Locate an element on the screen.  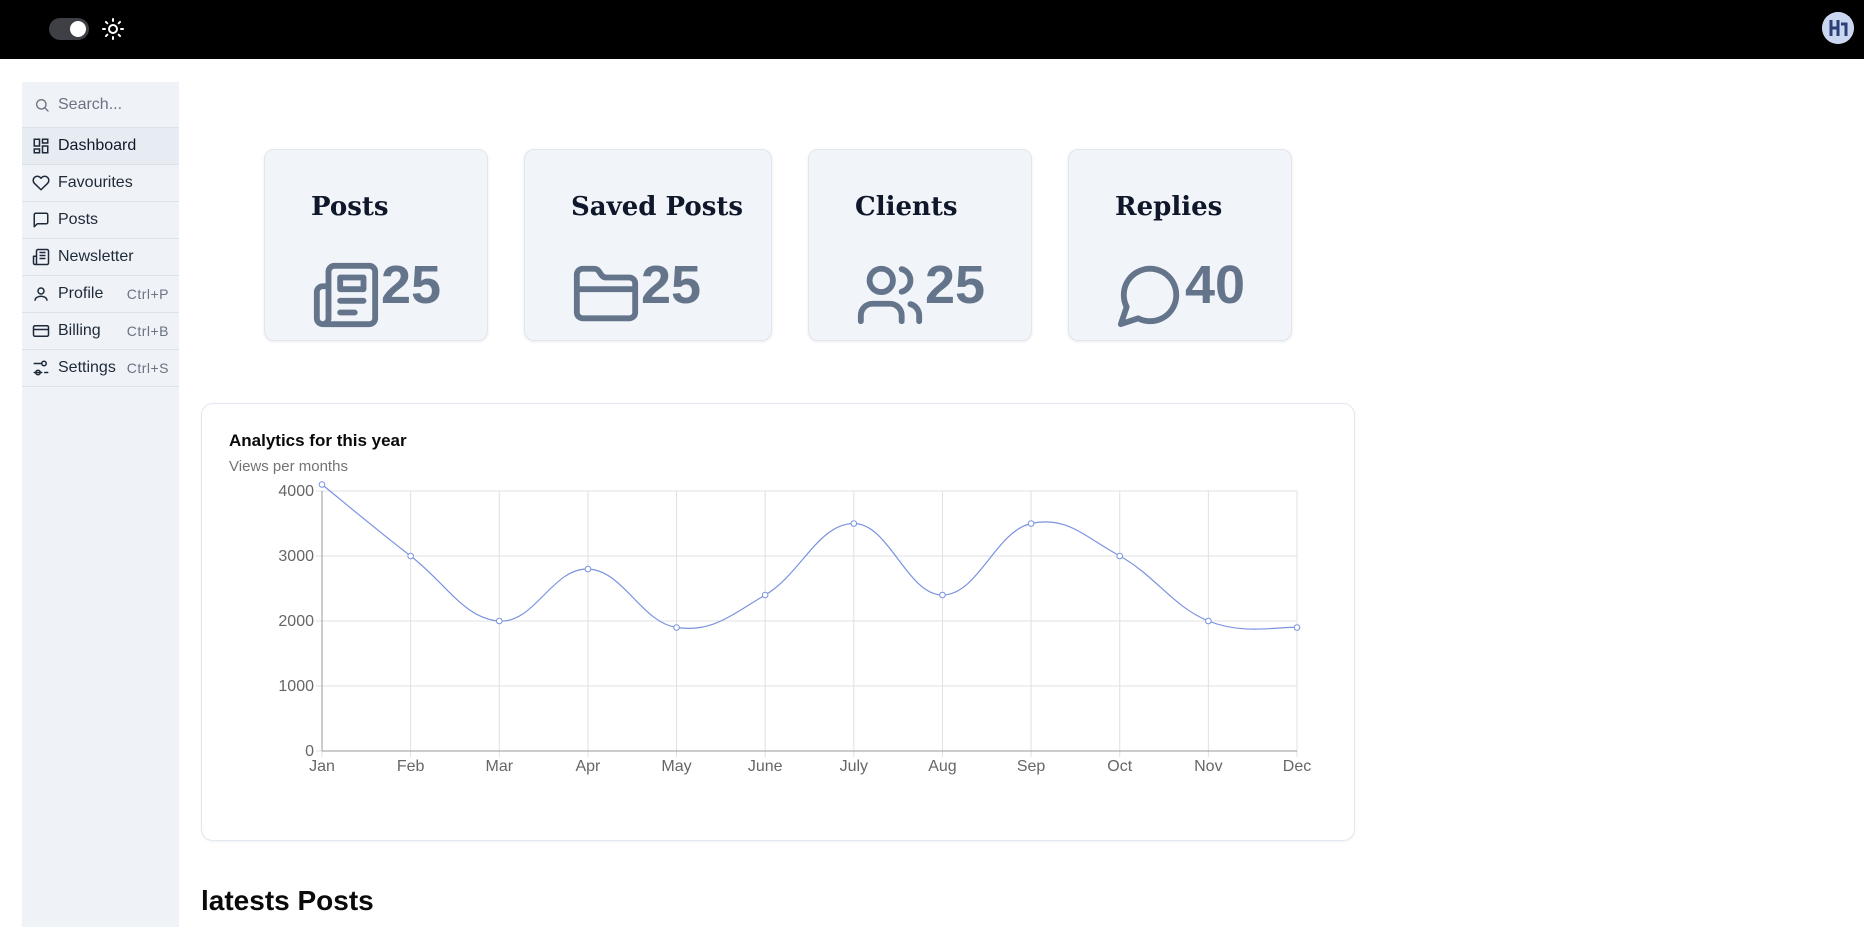
sidebar-item-posts: Posts is located at coordinates (100, 220).